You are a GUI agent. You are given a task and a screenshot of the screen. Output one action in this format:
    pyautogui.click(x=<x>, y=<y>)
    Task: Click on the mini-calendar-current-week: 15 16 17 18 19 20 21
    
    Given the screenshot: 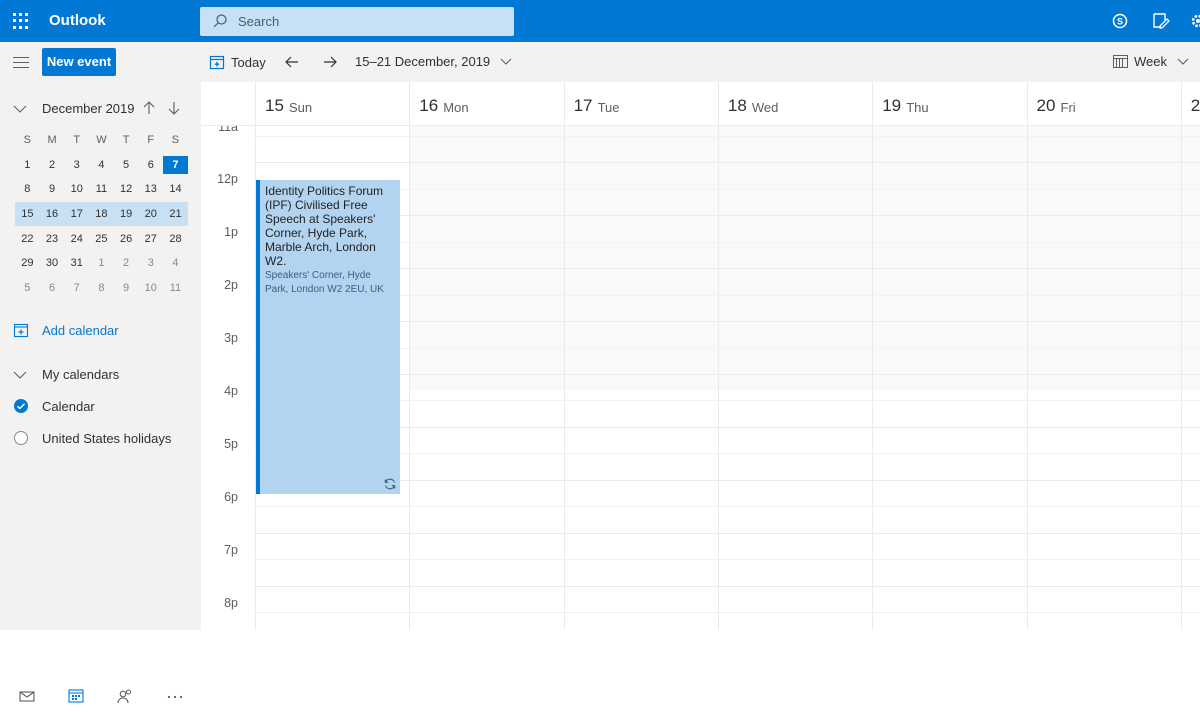 What is the action you would take?
    pyautogui.click(x=101, y=214)
    